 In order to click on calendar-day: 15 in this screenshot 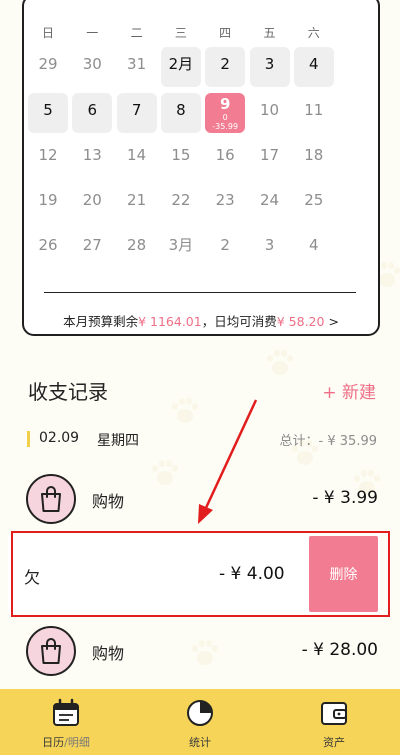, I will do `click(181, 158)`.